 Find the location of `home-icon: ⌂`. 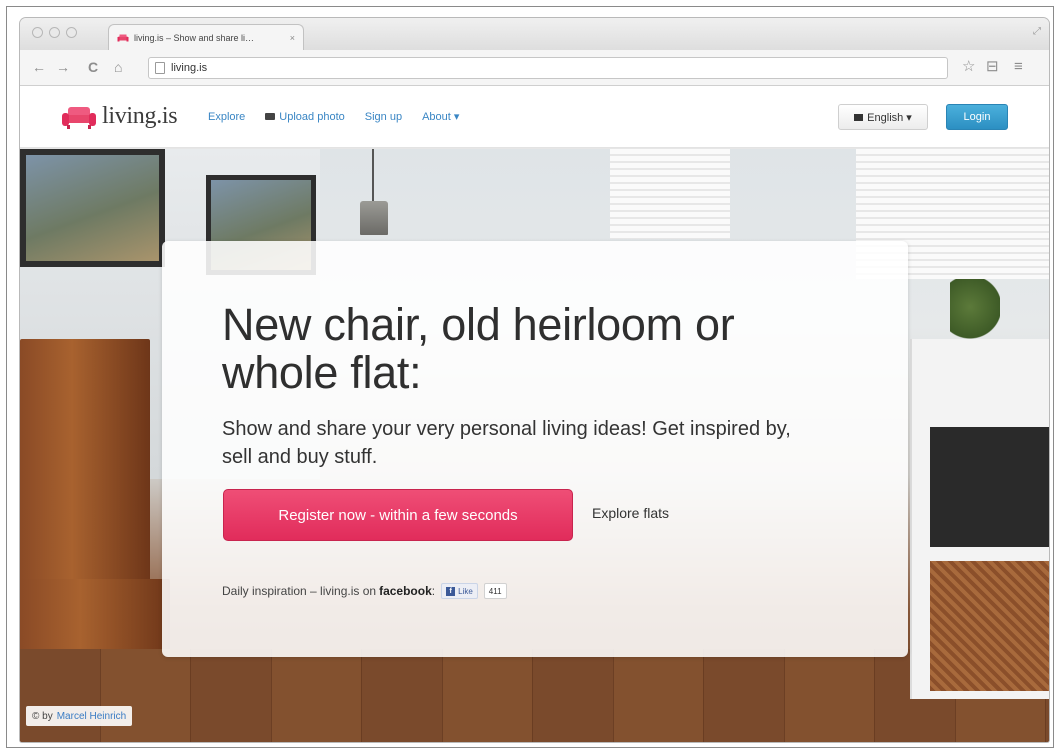

home-icon: ⌂ is located at coordinates (118, 67).